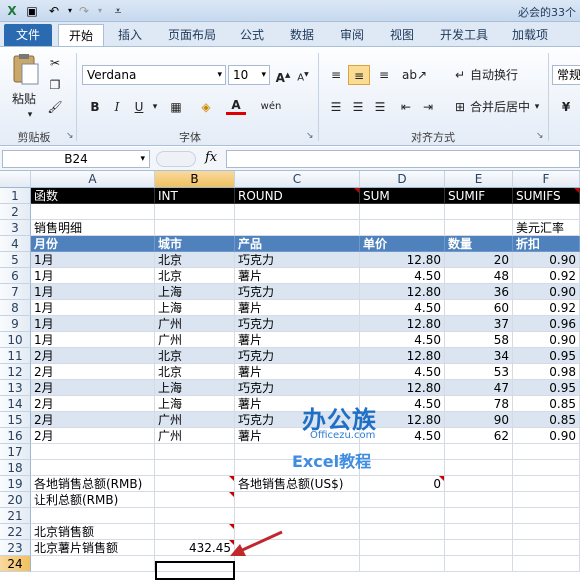 Image resolution: width=580 pixels, height=581 pixels. What do you see at coordinates (15, 276) in the screenshot?
I see `row-header-6: 6` at bounding box center [15, 276].